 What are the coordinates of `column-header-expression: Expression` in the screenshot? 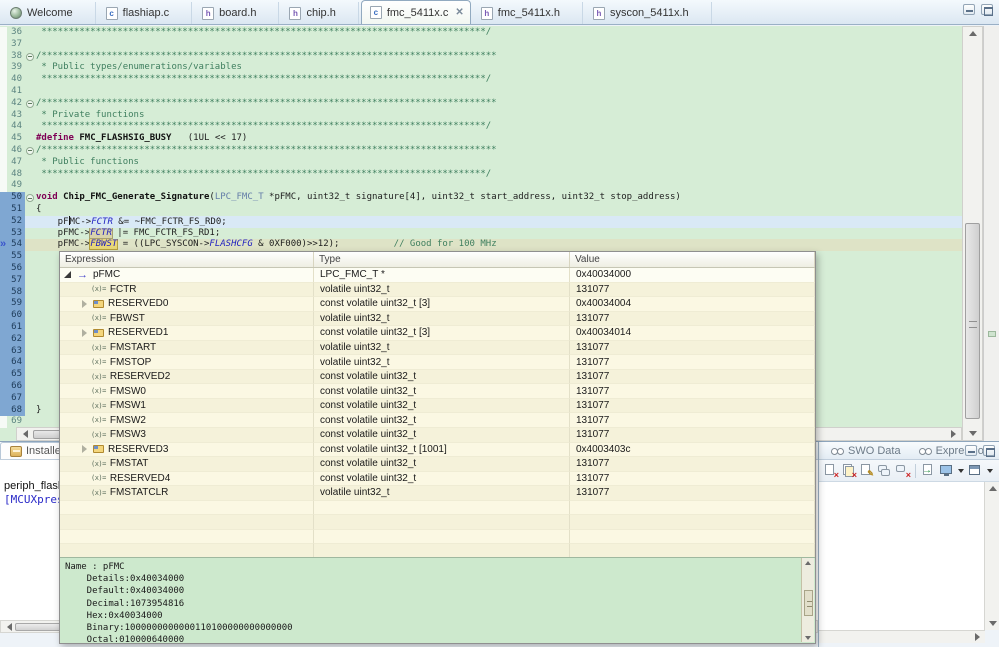 It's located at (187, 259).